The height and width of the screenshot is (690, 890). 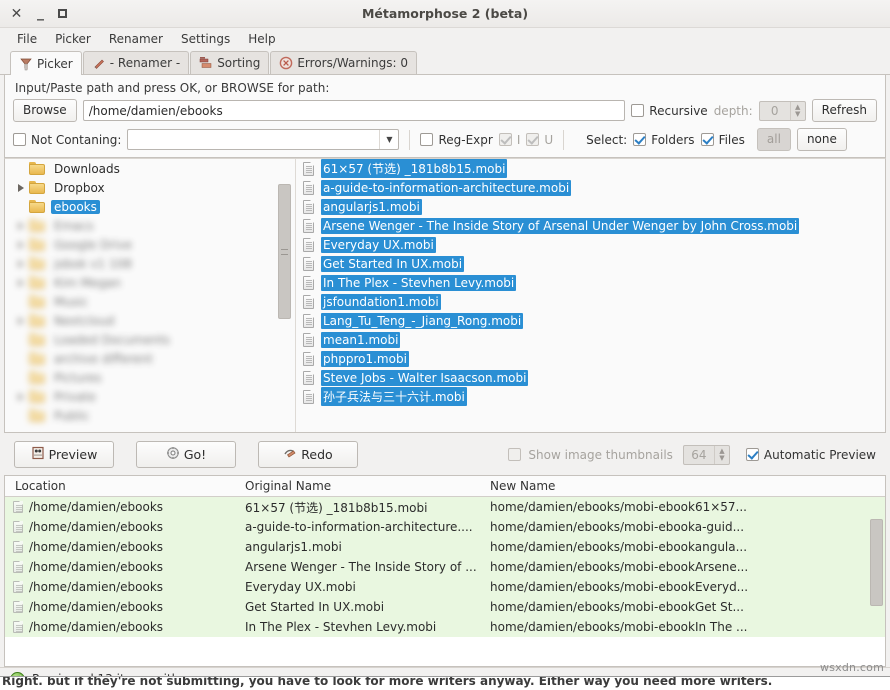 What do you see at coordinates (263, 139) in the screenshot?
I see `not-containing-combo: ▼` at bounding box center [263, 139].